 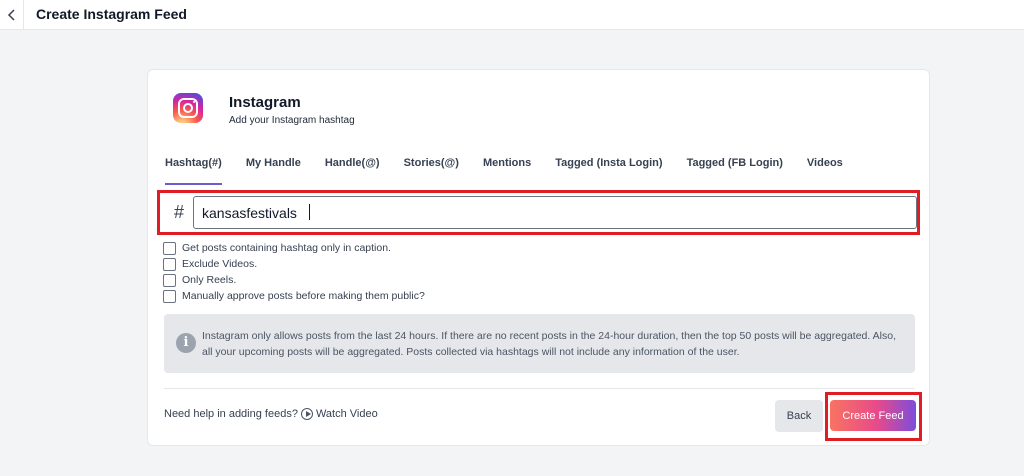 I want to click on chevron-left-icon, so click(x=11, y=15).